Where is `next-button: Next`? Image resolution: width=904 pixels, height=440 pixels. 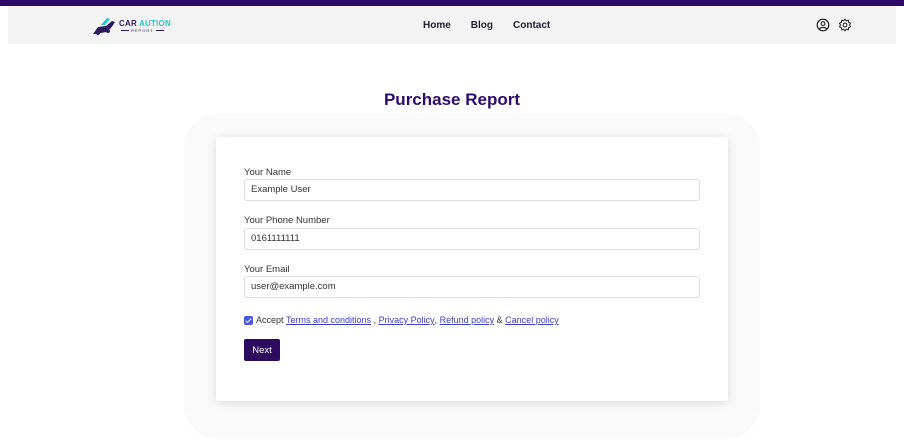
next-button: Next is located at coordinates (262, 350).